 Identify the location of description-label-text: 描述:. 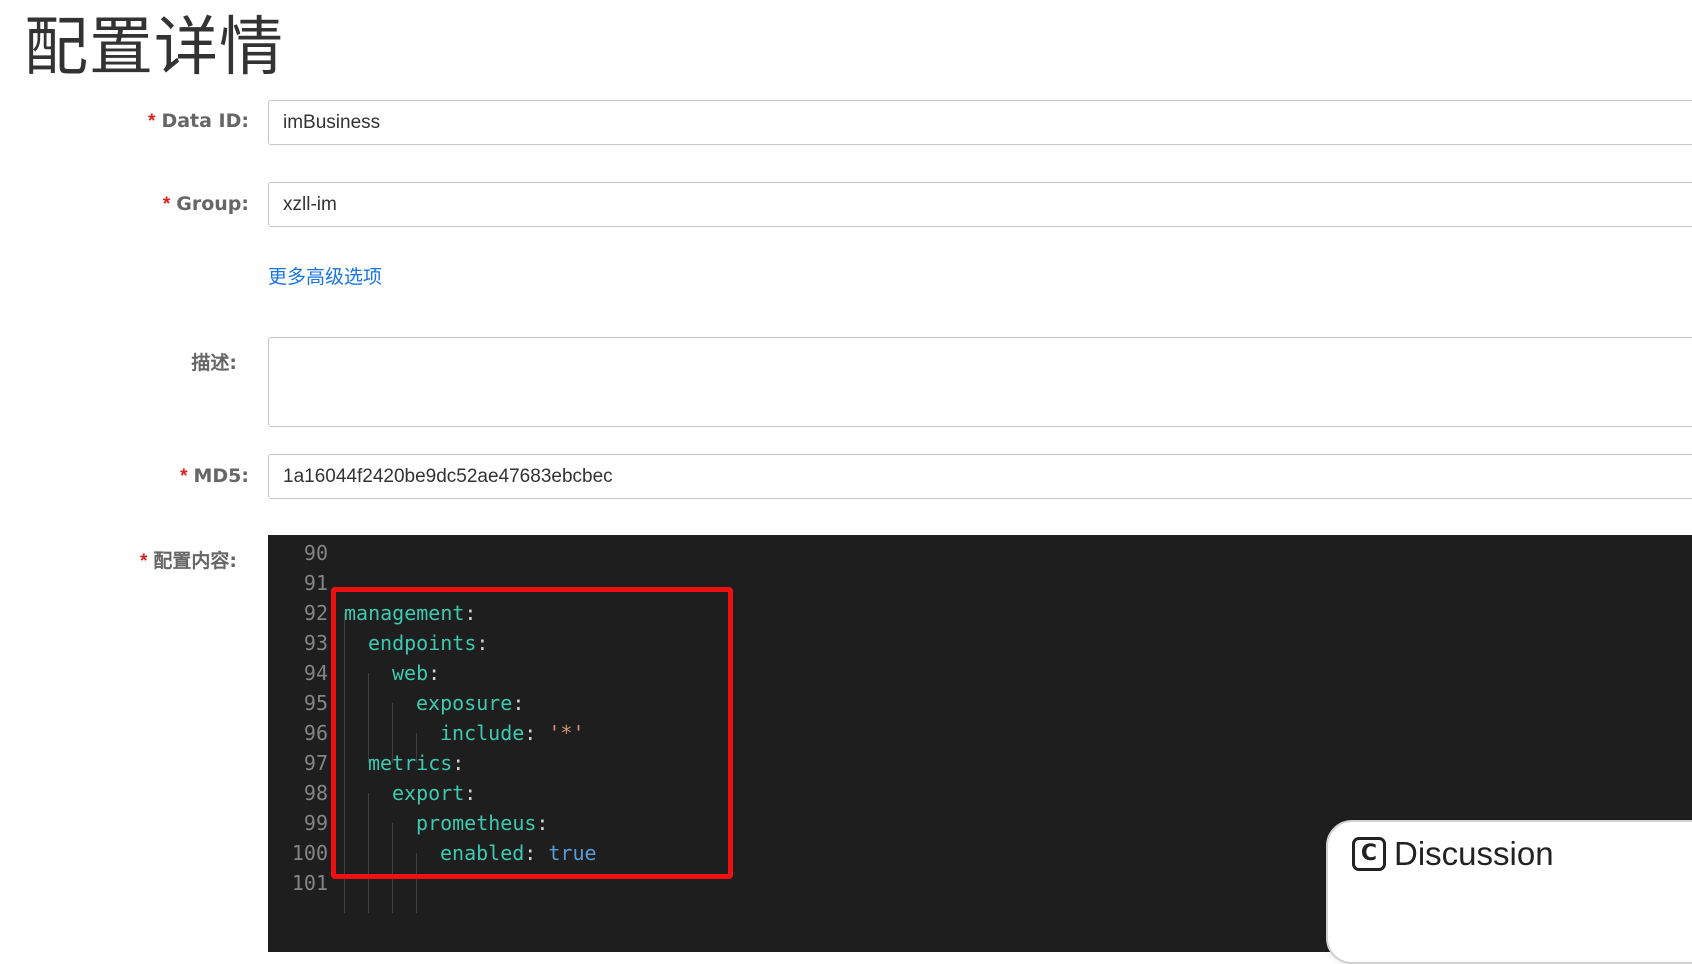
(214, 363).